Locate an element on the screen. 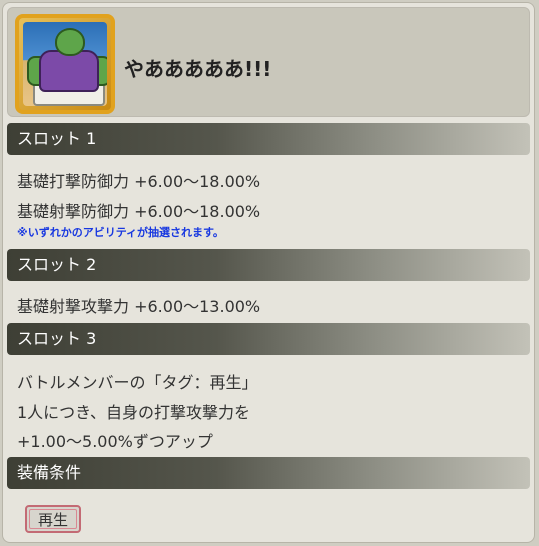 Image resolution: width=539 pixels, height=546 pixels. slot-2-ability-1: 基礎射撃攻撃力 +6.00〜13.00% is located at coordinates (139, 306).